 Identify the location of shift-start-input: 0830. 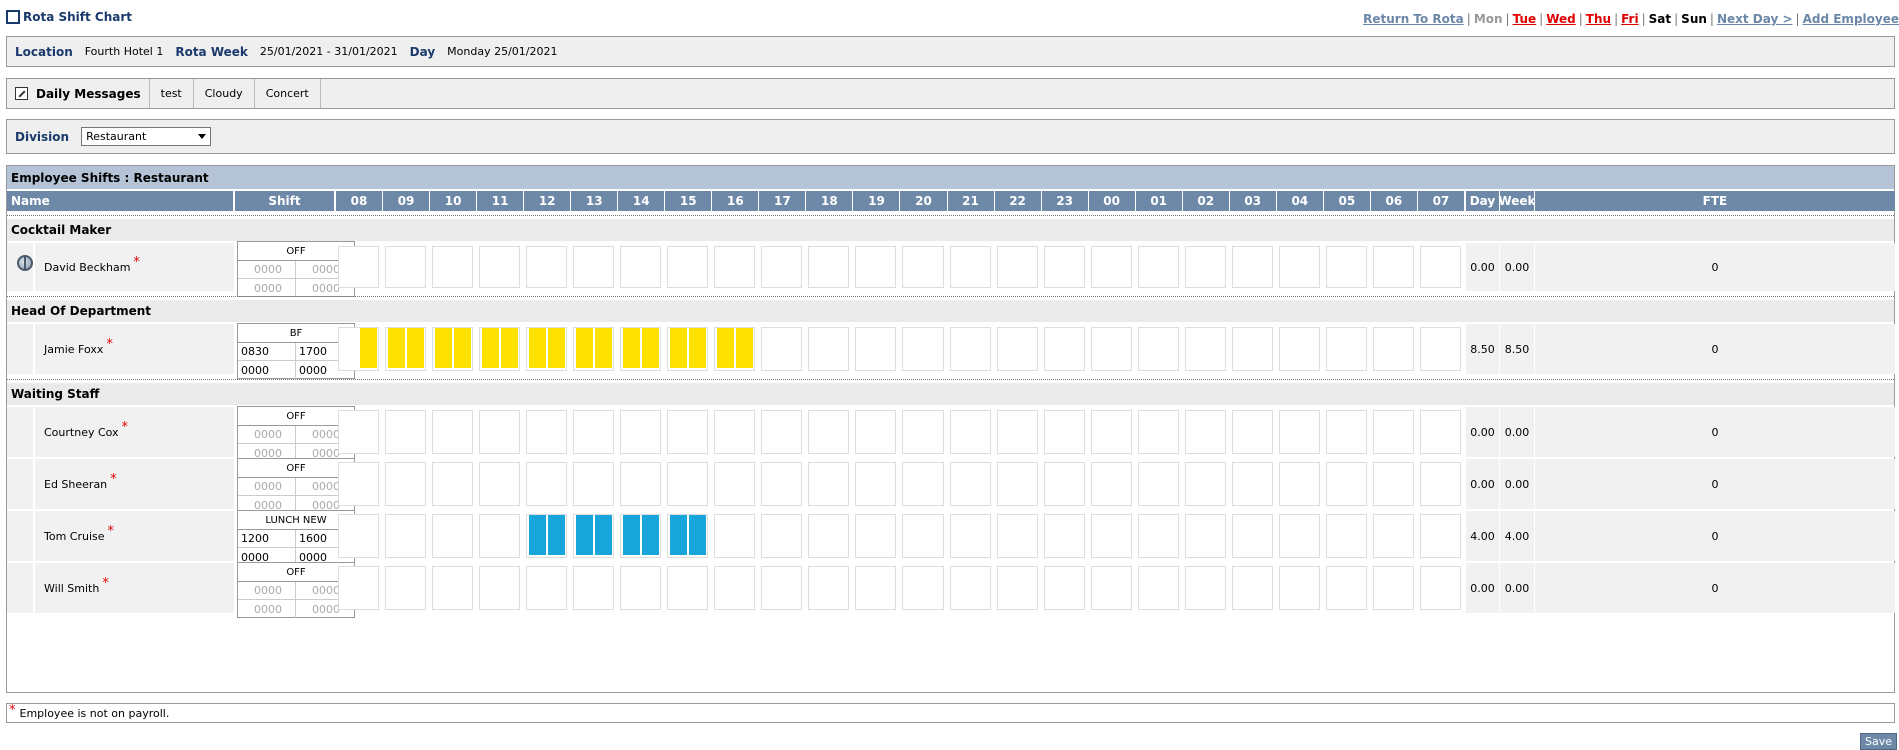
(267, 351).